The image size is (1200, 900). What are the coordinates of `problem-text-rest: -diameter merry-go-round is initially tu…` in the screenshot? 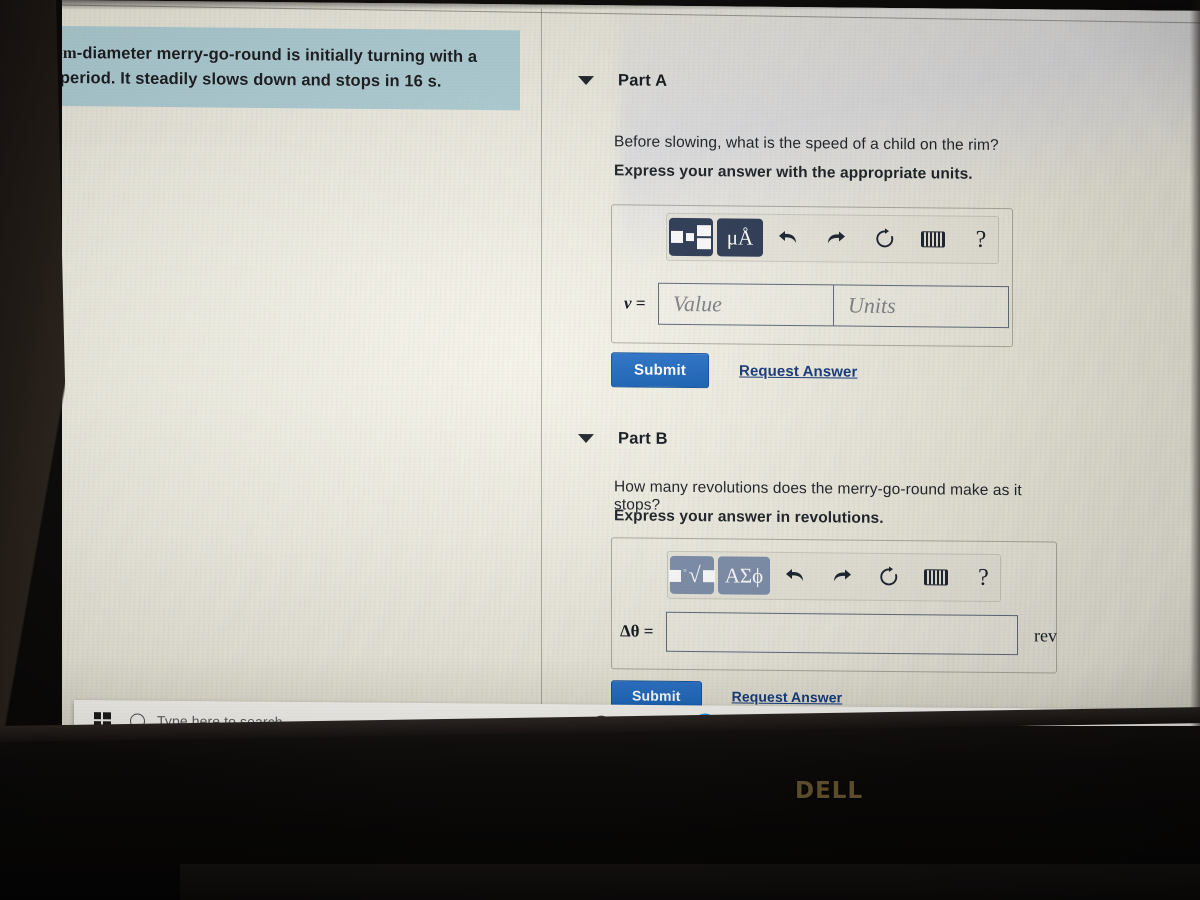 It's located at (270, 67).